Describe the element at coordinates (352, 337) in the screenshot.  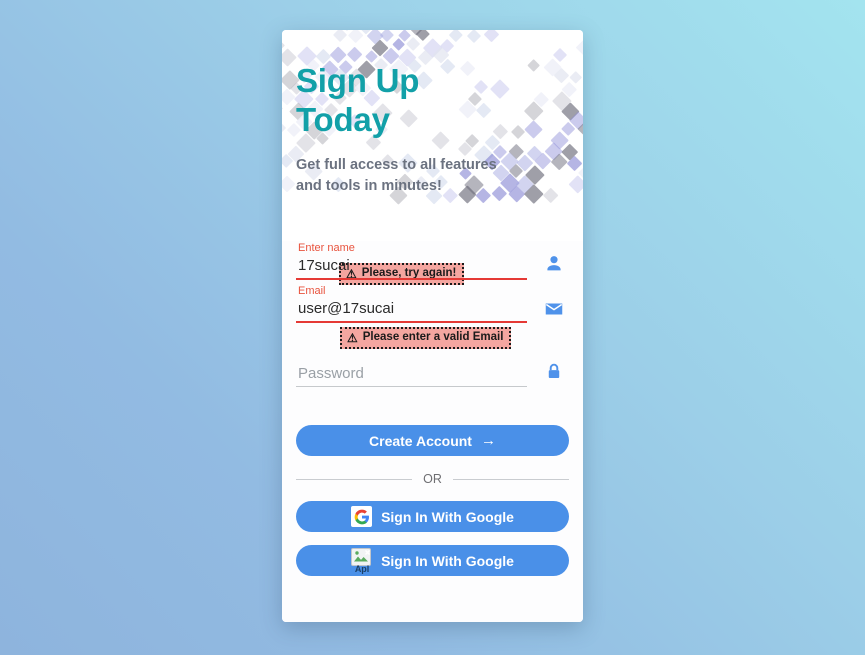
I see `warning-triangle-icon: ⚠` at that location.